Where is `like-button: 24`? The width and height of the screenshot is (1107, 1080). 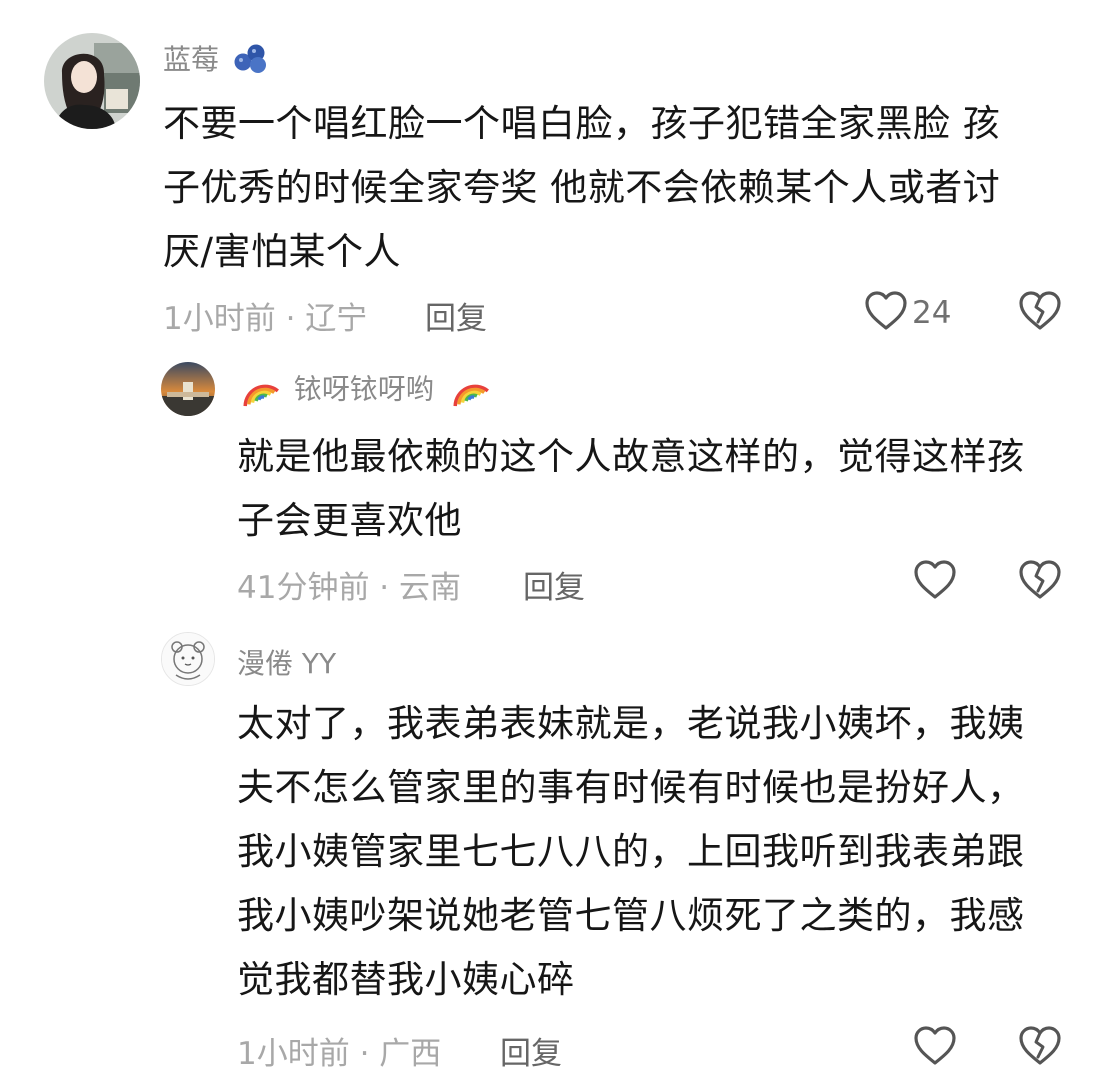 like-button: 24 is located at coordinates (907, 313).